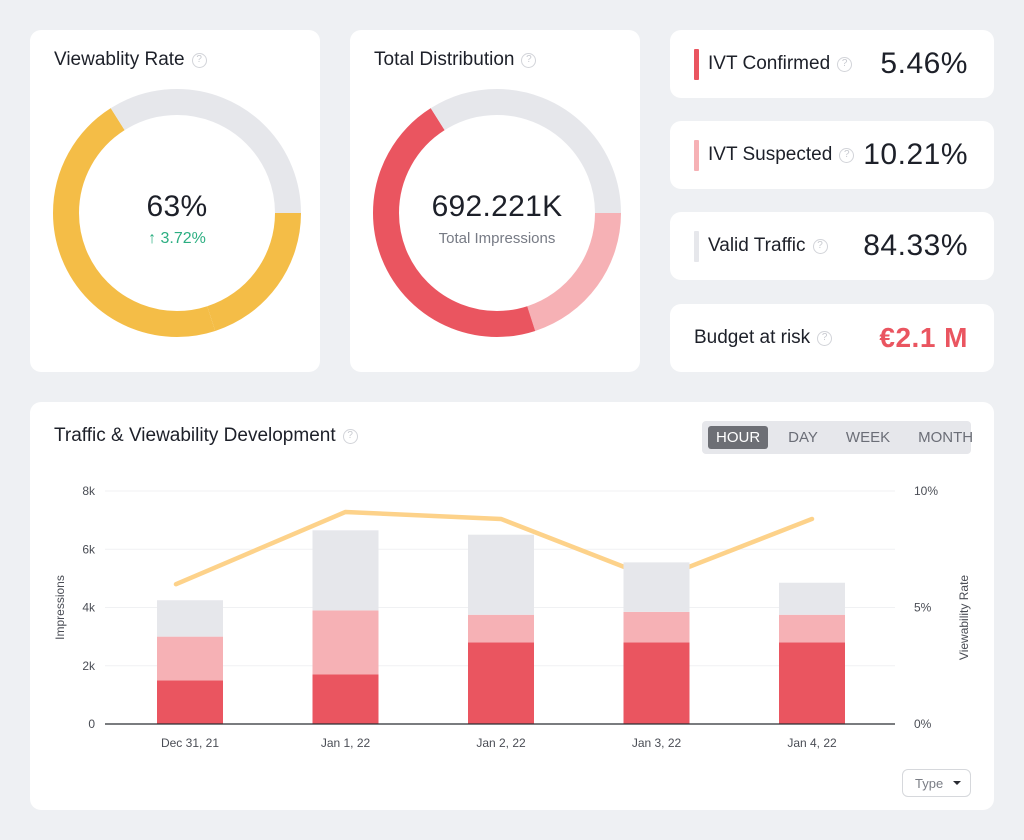 Image resolution: width=1024 pixels, height=840 pixels. What do you see at coordinates (89, 549) in the screenshot?
I see `y-tick-label: 6k` at bounding box center [89, 549].